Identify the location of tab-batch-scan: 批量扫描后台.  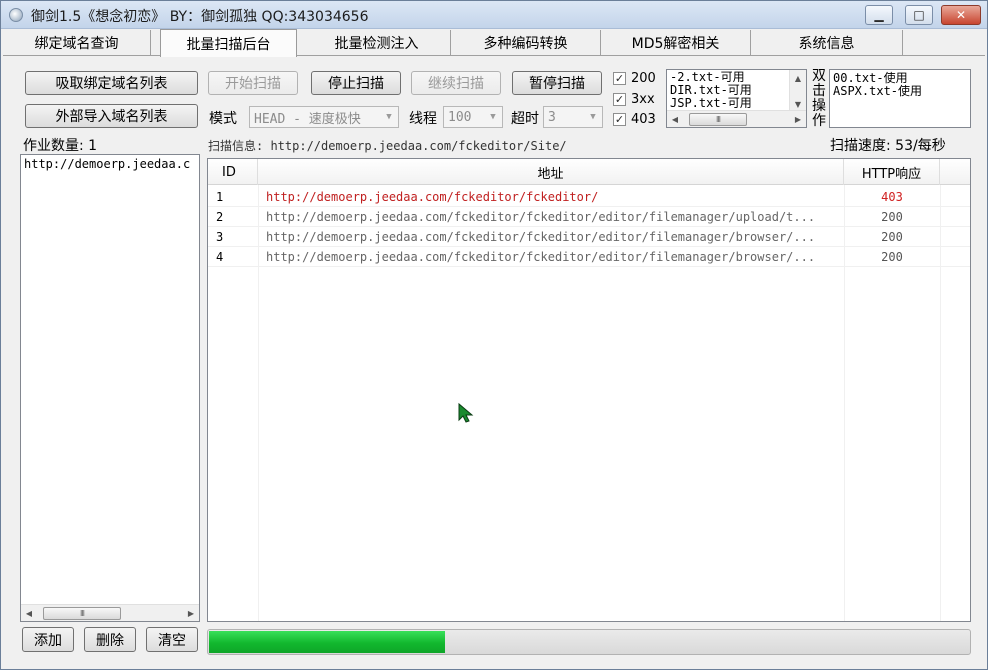
(228, 43).